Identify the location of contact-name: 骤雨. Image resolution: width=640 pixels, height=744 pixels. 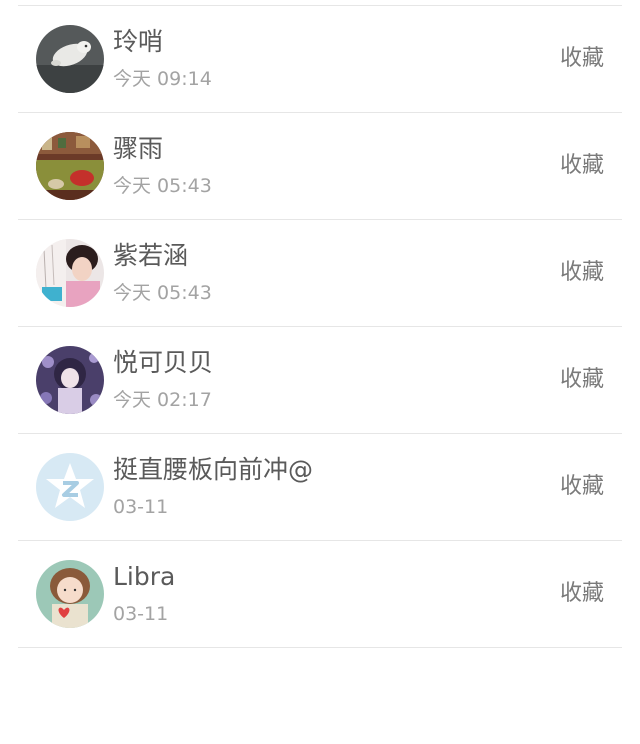
(138, 148).